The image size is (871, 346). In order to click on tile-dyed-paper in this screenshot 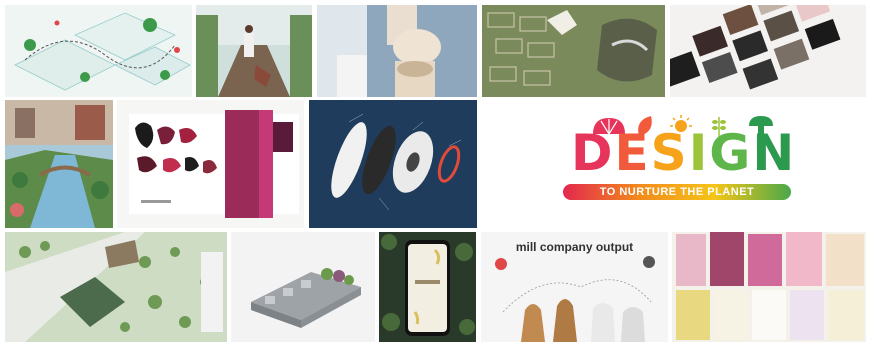, I will do `click(769, 287)`.